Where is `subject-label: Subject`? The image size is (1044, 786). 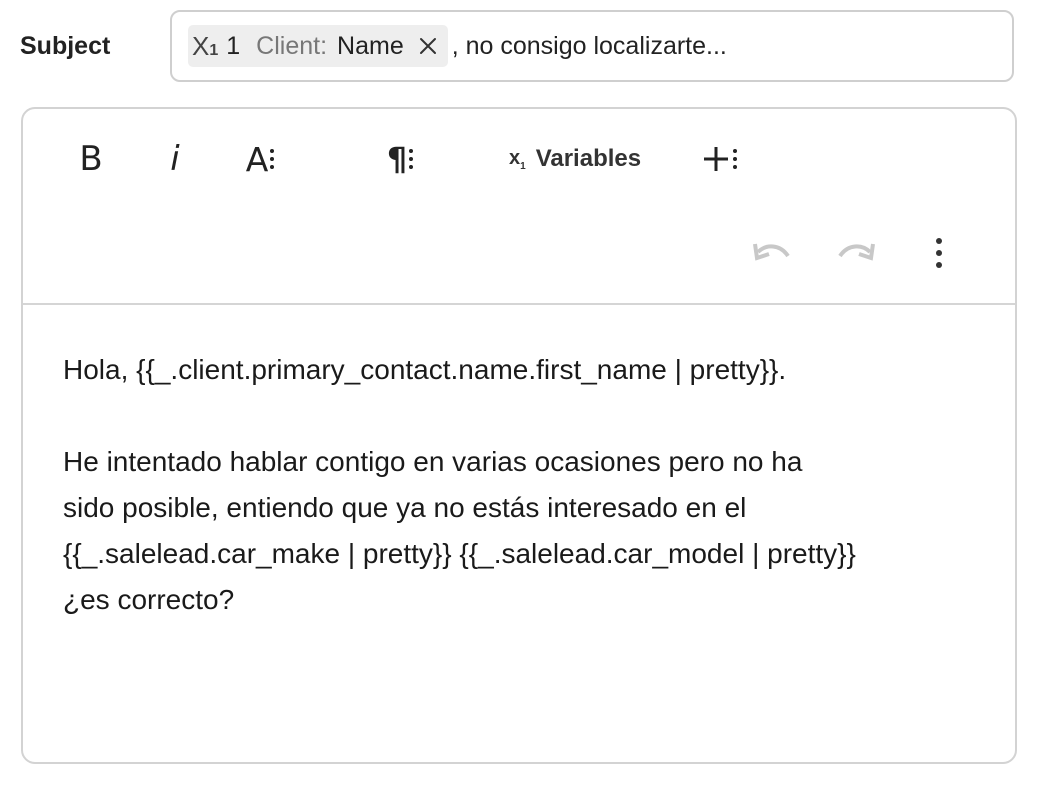 subject-label: Subject is located at coordinates (65, 46).